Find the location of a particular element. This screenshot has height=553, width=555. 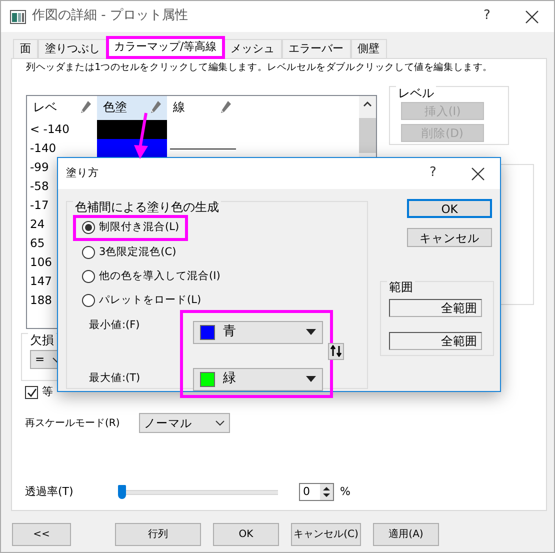

cancel-button: キャンセル is located at coordinates (449, 237).